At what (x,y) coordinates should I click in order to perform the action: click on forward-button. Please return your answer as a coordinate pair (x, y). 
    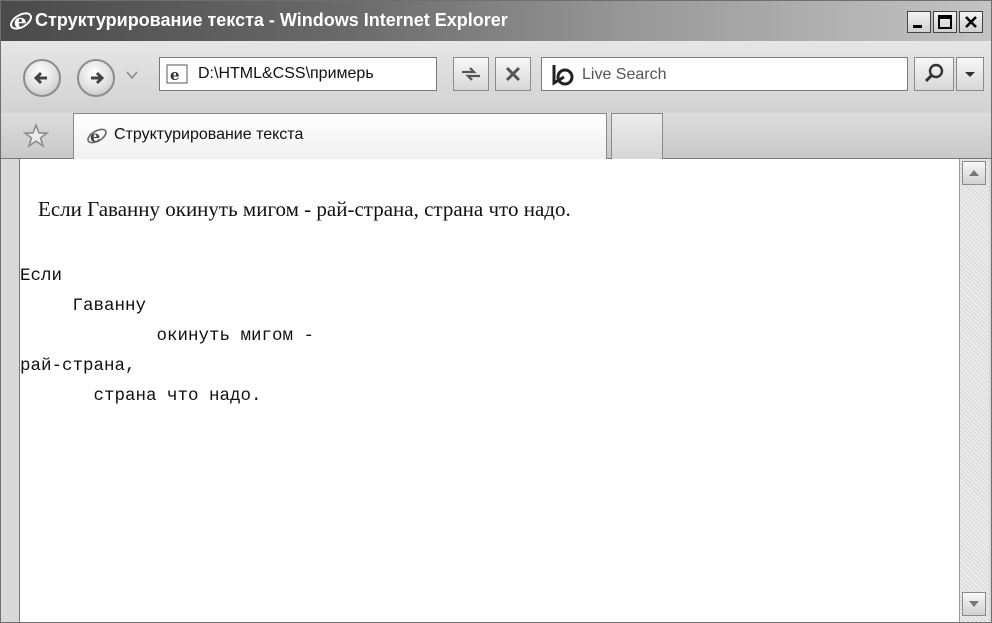
    Looking at the image, I should click on (96, 78).